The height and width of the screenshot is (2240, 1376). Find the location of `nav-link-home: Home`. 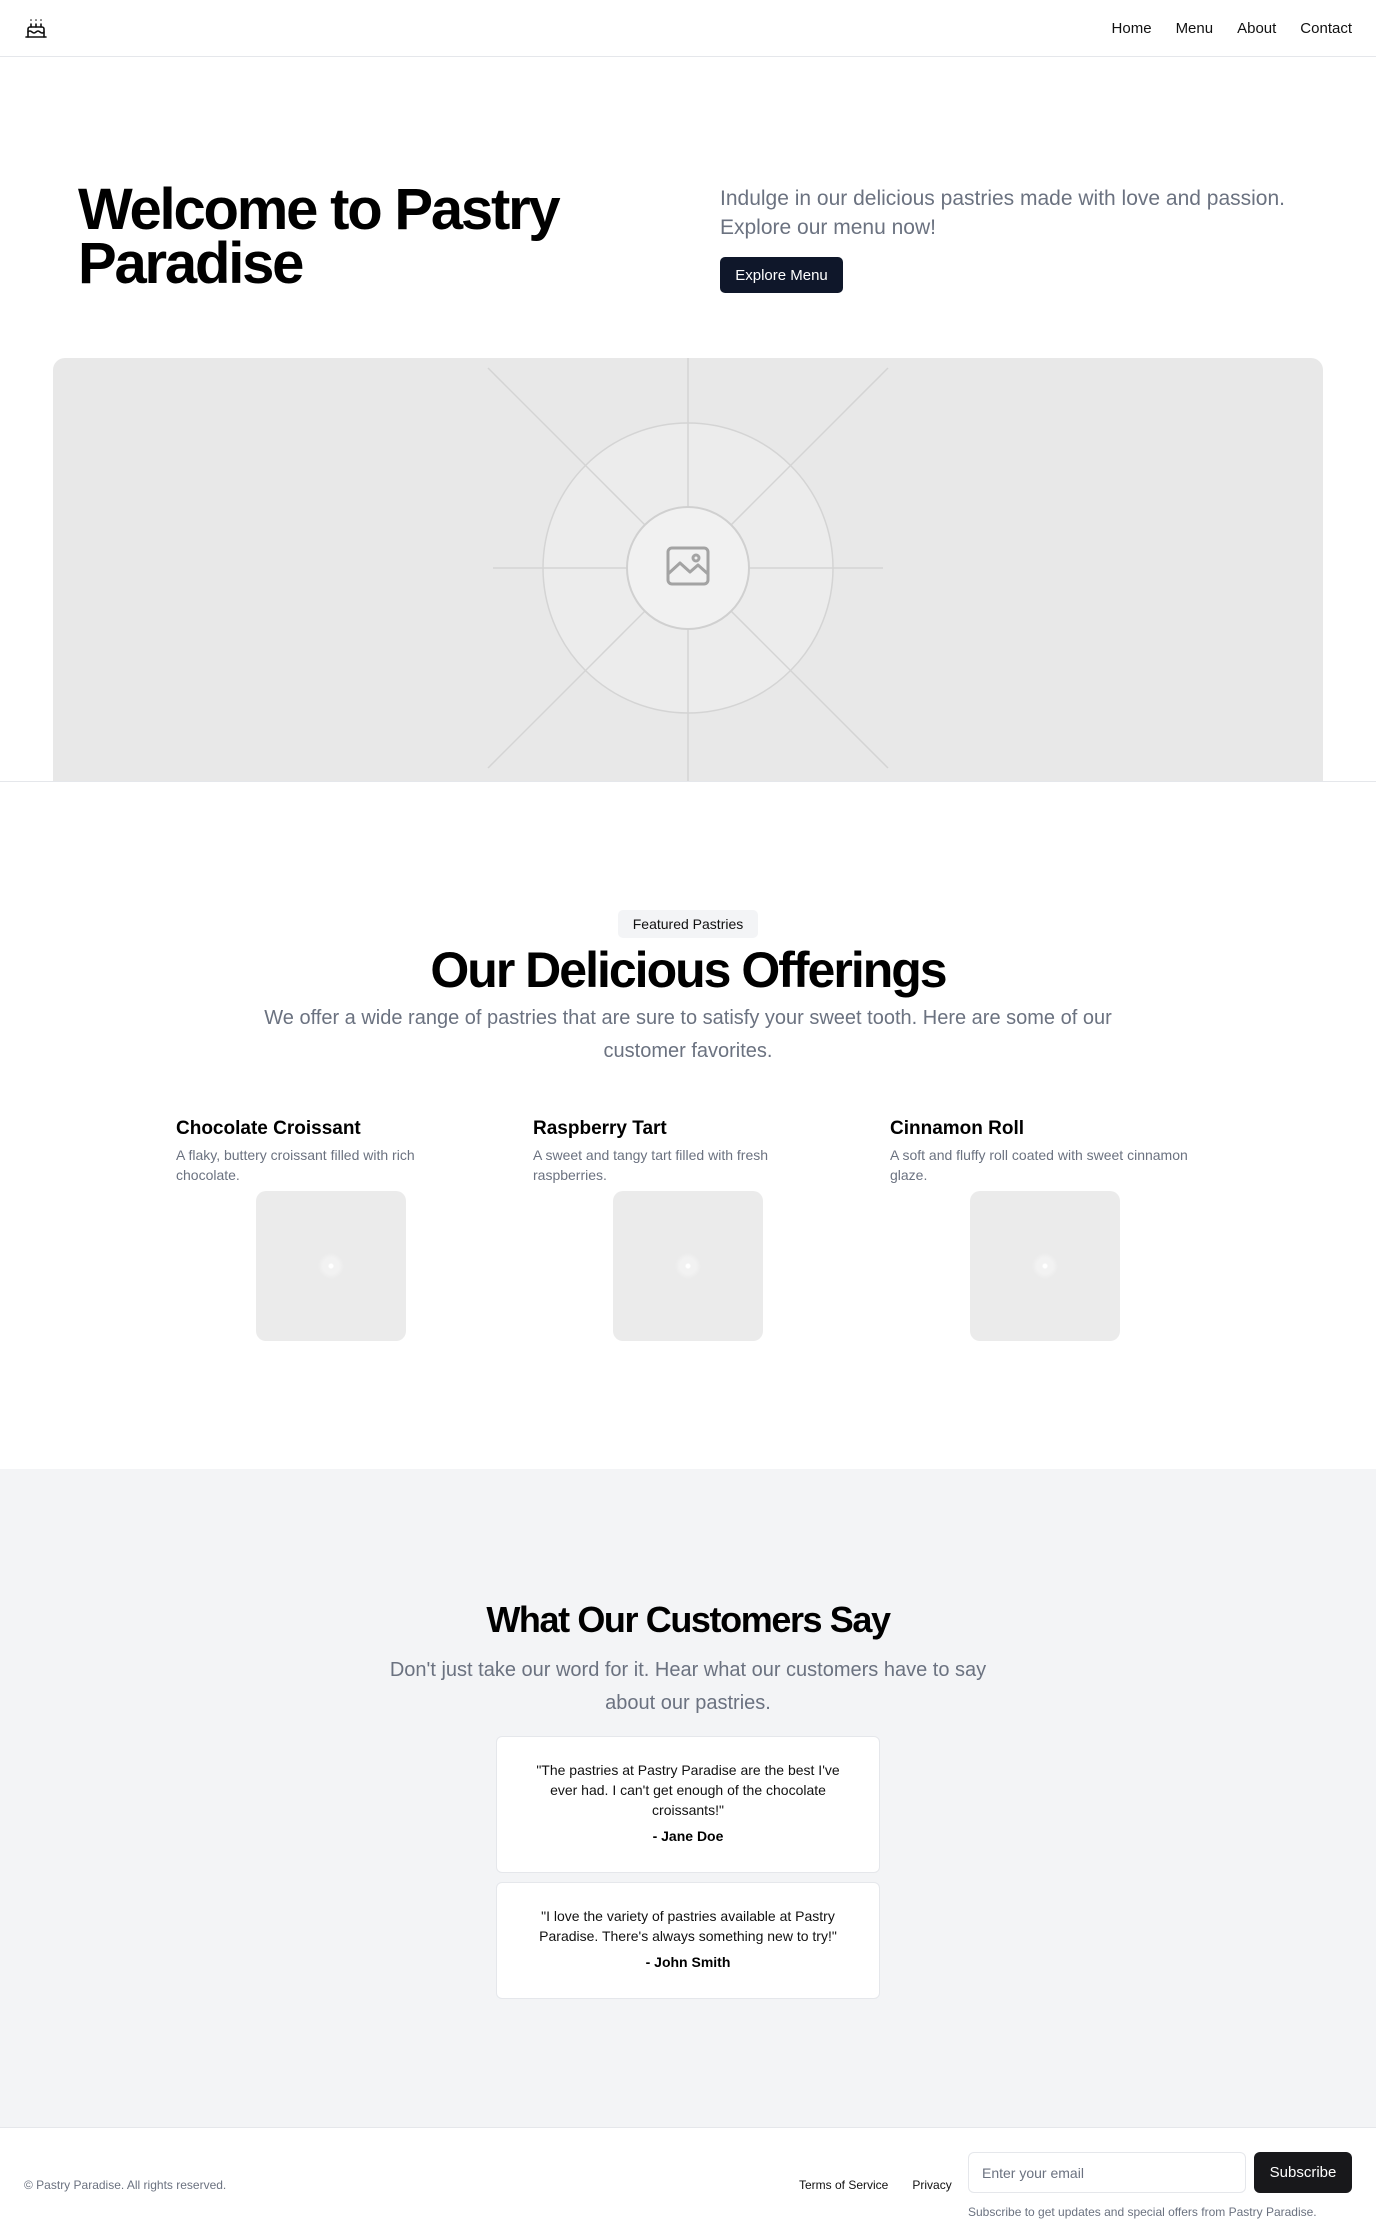

nav-link-home: Home is located at coordinates (1132, 28).